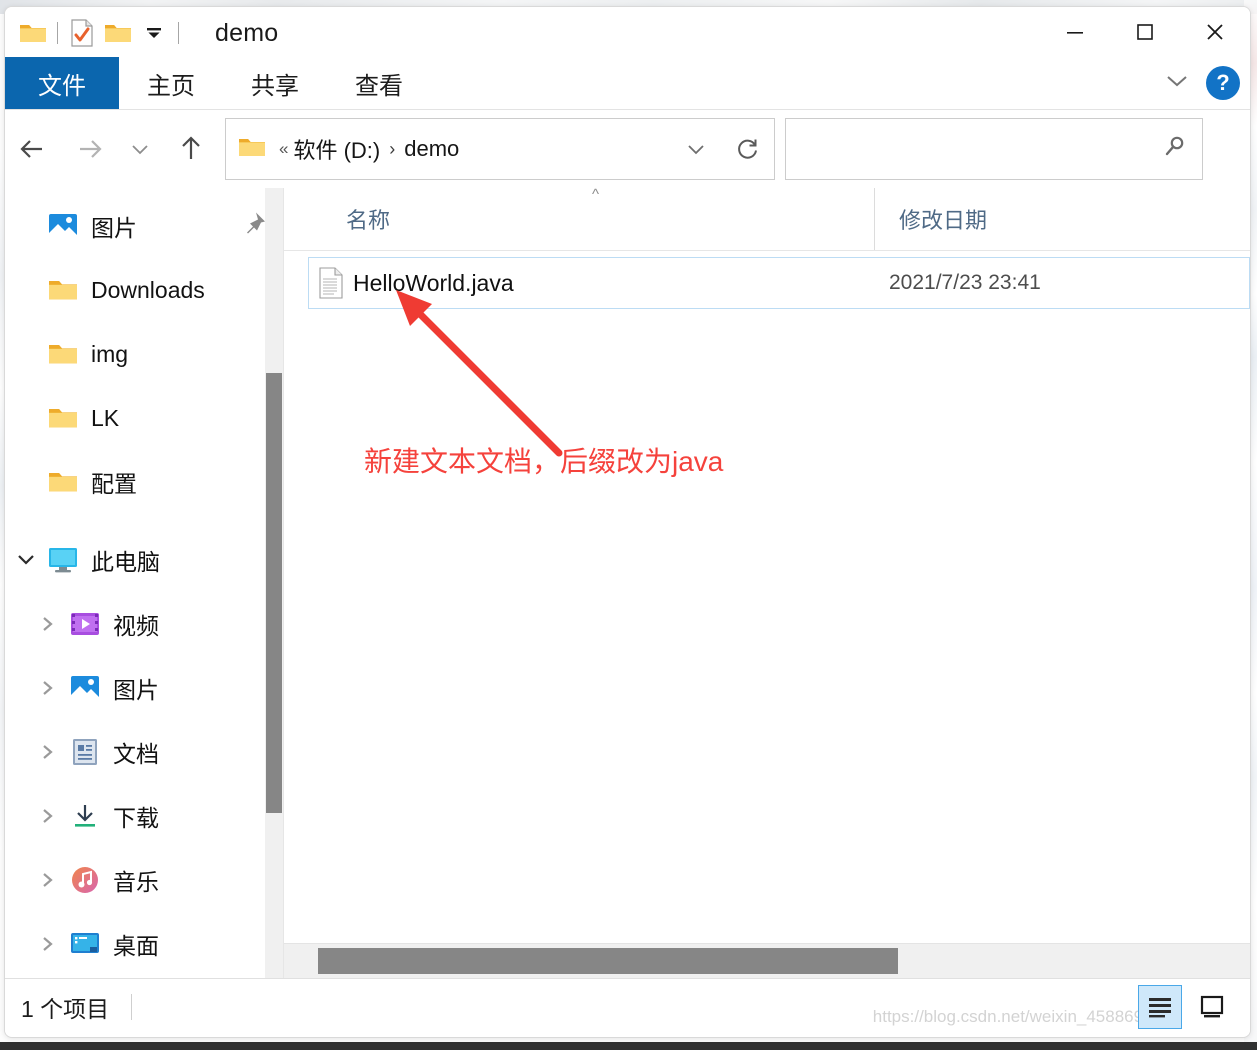 Image resolution: width=1257 pixels, height=1050 pixels. I want to click on search-icon, so click(1175, 149).